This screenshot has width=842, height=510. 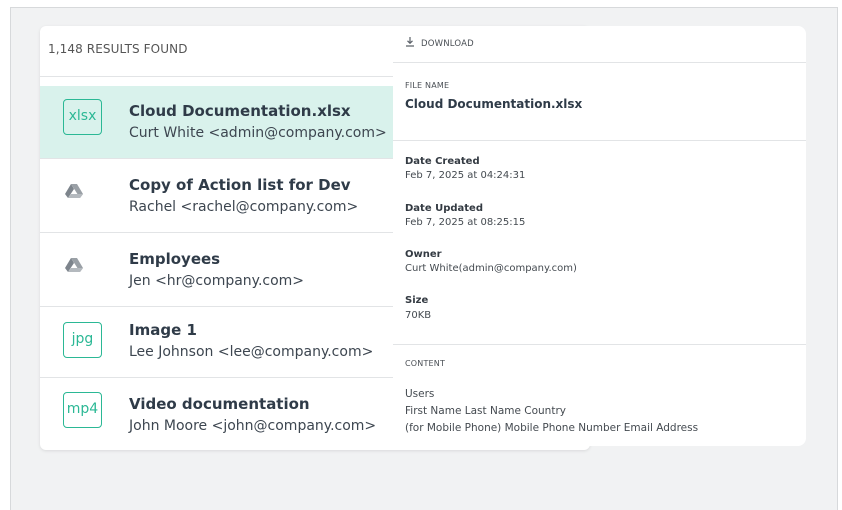 I want to click on result-title: Employees, so click(x=175, y=259).